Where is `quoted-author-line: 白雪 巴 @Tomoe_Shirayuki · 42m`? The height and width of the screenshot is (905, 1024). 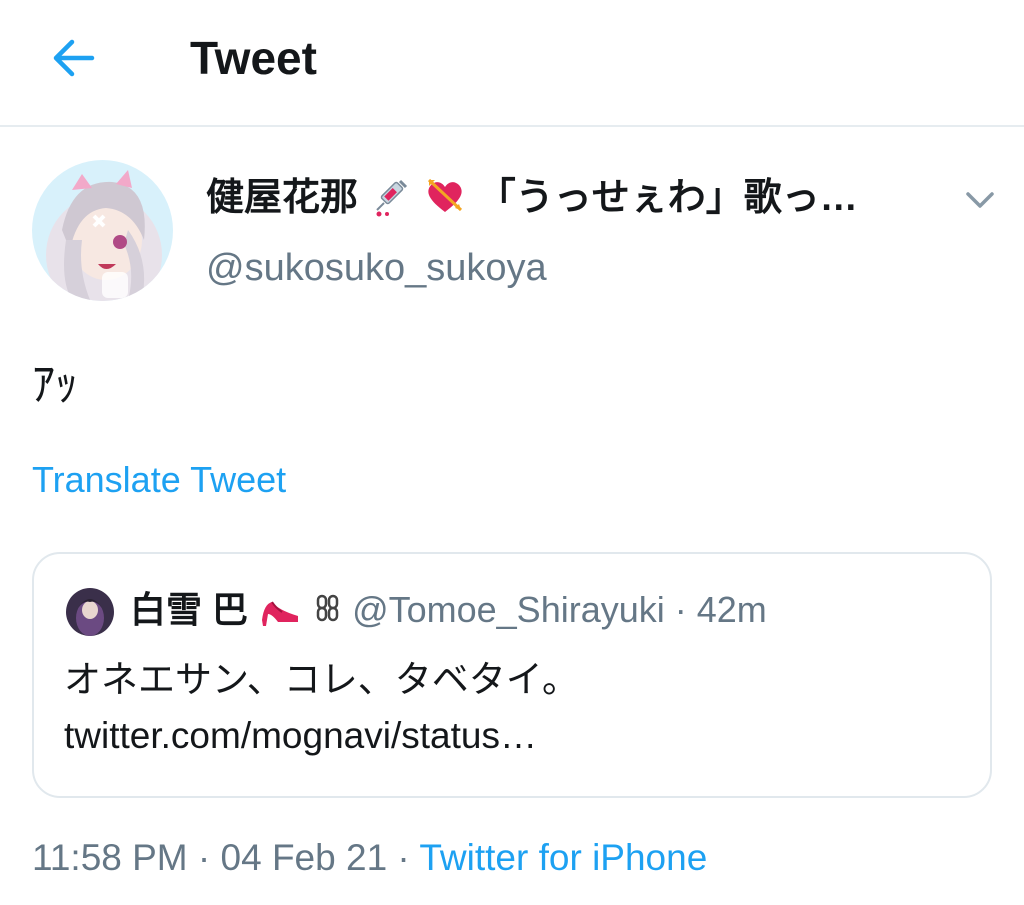 quoted-author-line: 白雪 巴 @Tomoe_Shirayuki · 42m is located at coordinates (448, 610).